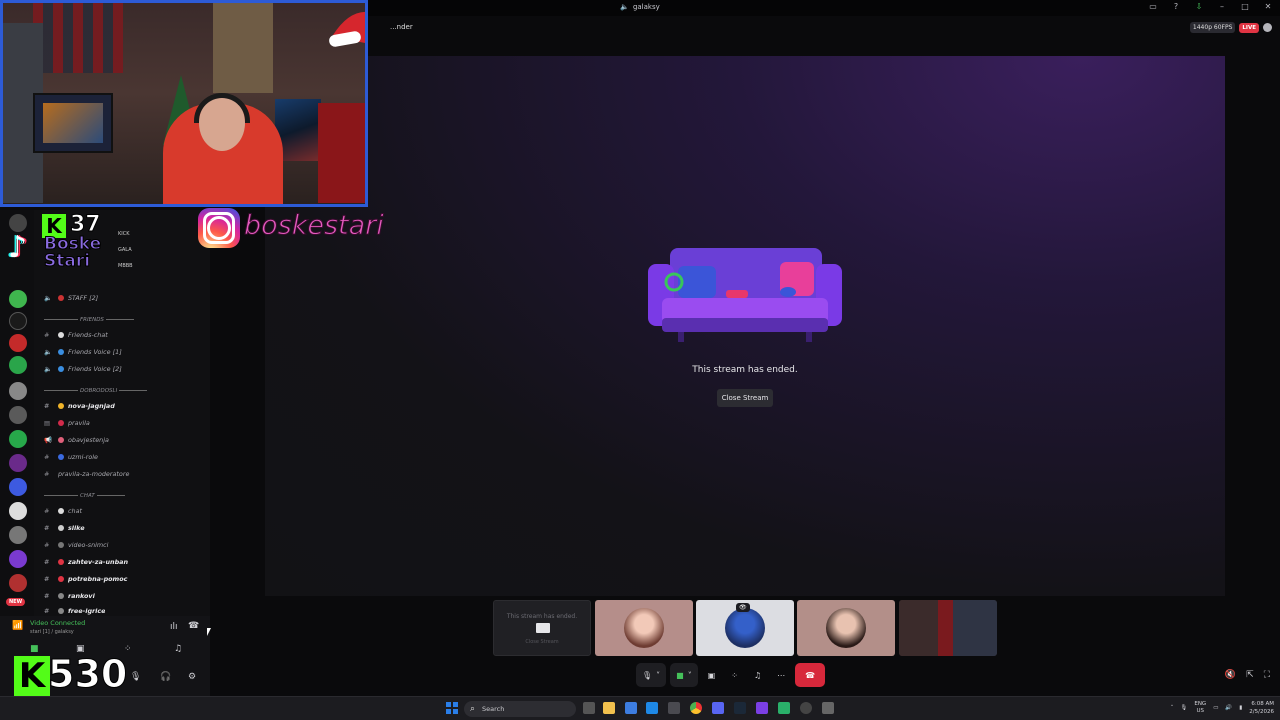 This screenshot has height=720, width=1280. Describe the element at coordinates (34, 649) in the screenshot. I see `camera-icon: ■` at that location.